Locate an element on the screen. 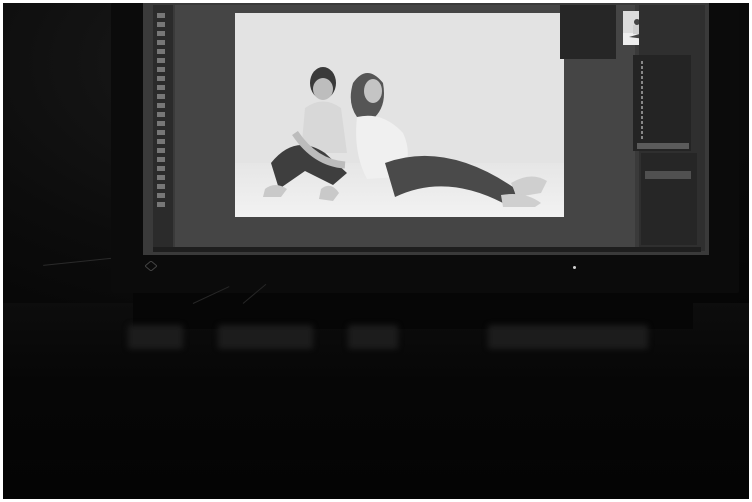  layers-panel is located at coordinates (669, 199).